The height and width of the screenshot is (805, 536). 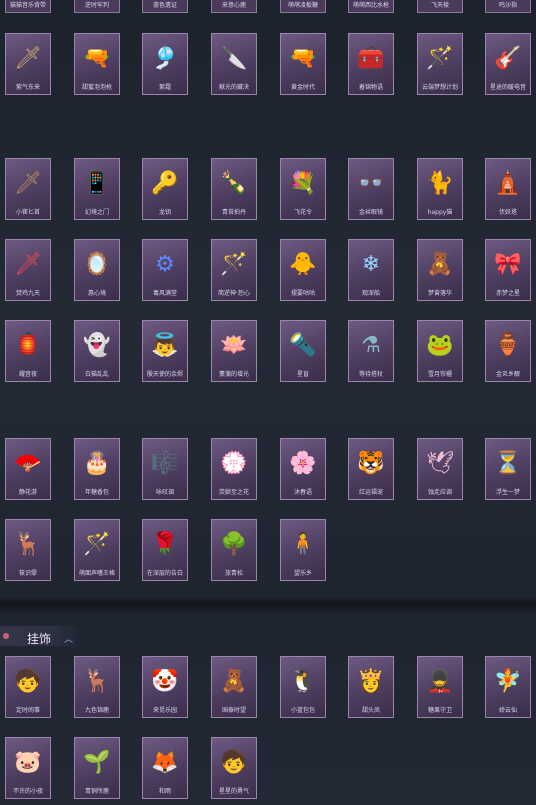 What do you see at coordinates (28, 64) in the screenshot?
I see `item-tile: 🗡 紫气东来` at bounding box center [28, 64].